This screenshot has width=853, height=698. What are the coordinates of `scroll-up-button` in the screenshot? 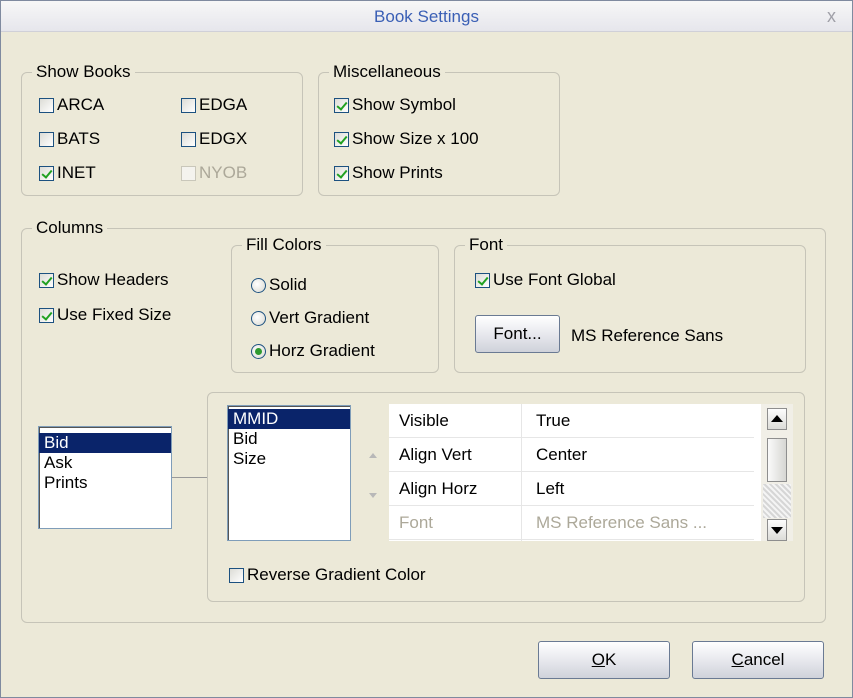 It's located at (777, 419).